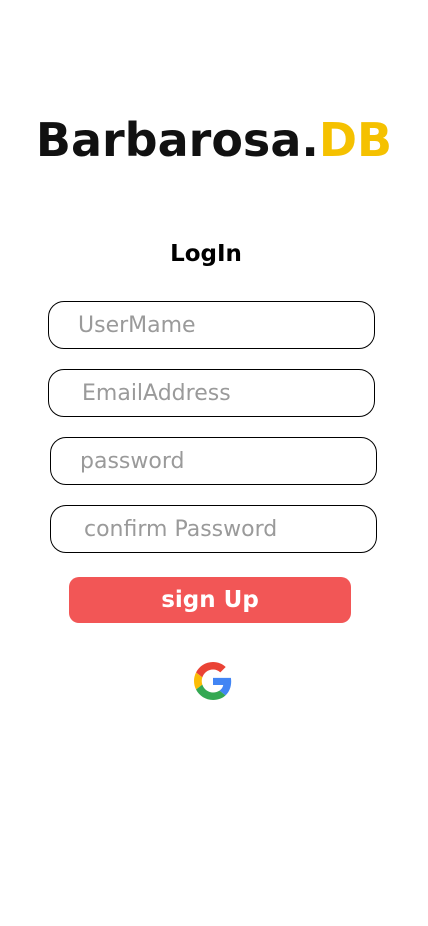 The image size is (428, 926). I want to click on confirm-password-field-container, so click(213, 529).